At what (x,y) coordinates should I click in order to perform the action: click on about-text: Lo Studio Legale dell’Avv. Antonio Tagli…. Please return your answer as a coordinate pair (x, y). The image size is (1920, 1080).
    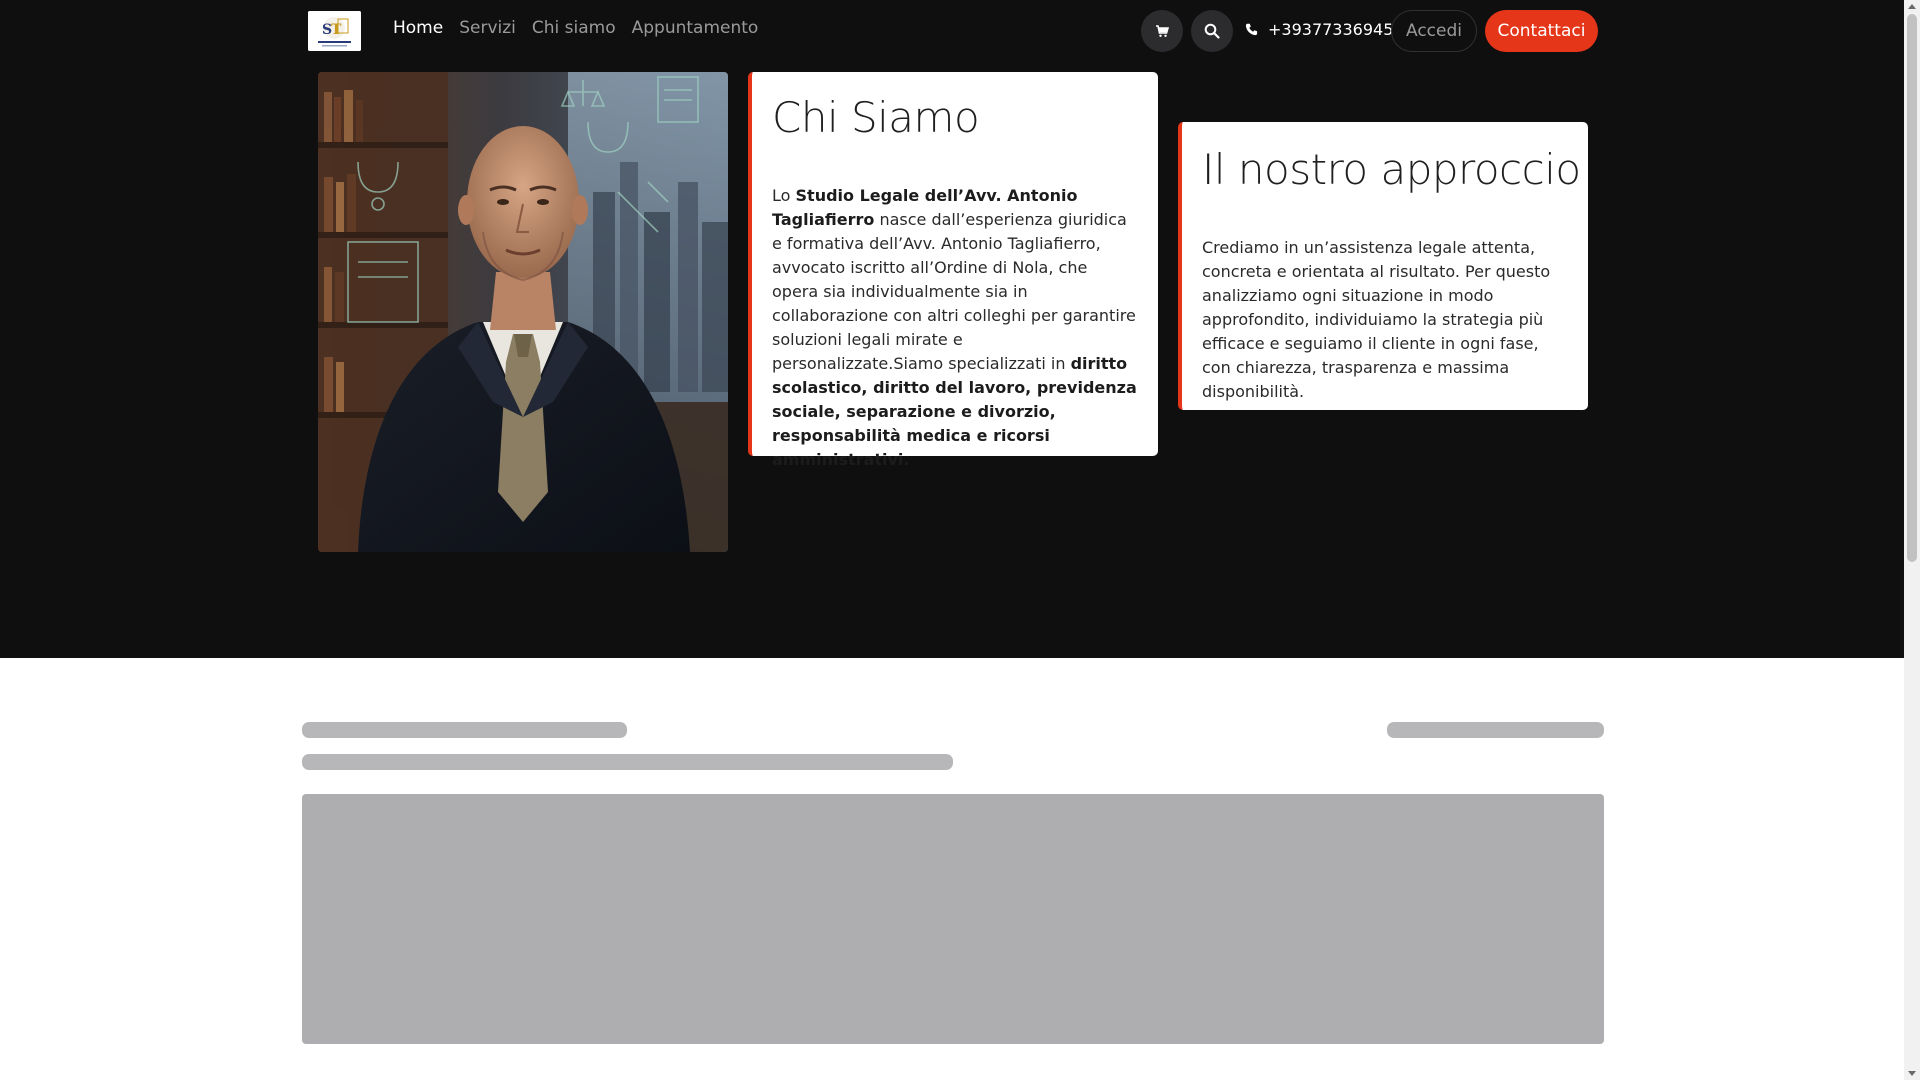
    Looking at the image, I should click on (955, 328).